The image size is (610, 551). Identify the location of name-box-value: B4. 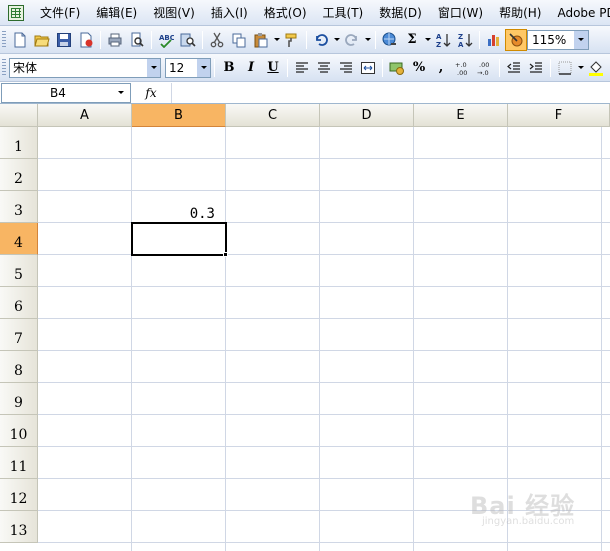
(58, 92).